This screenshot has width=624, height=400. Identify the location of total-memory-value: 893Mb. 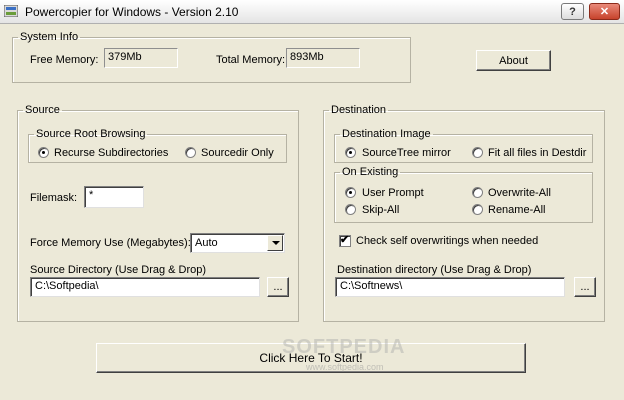
(323, 58).